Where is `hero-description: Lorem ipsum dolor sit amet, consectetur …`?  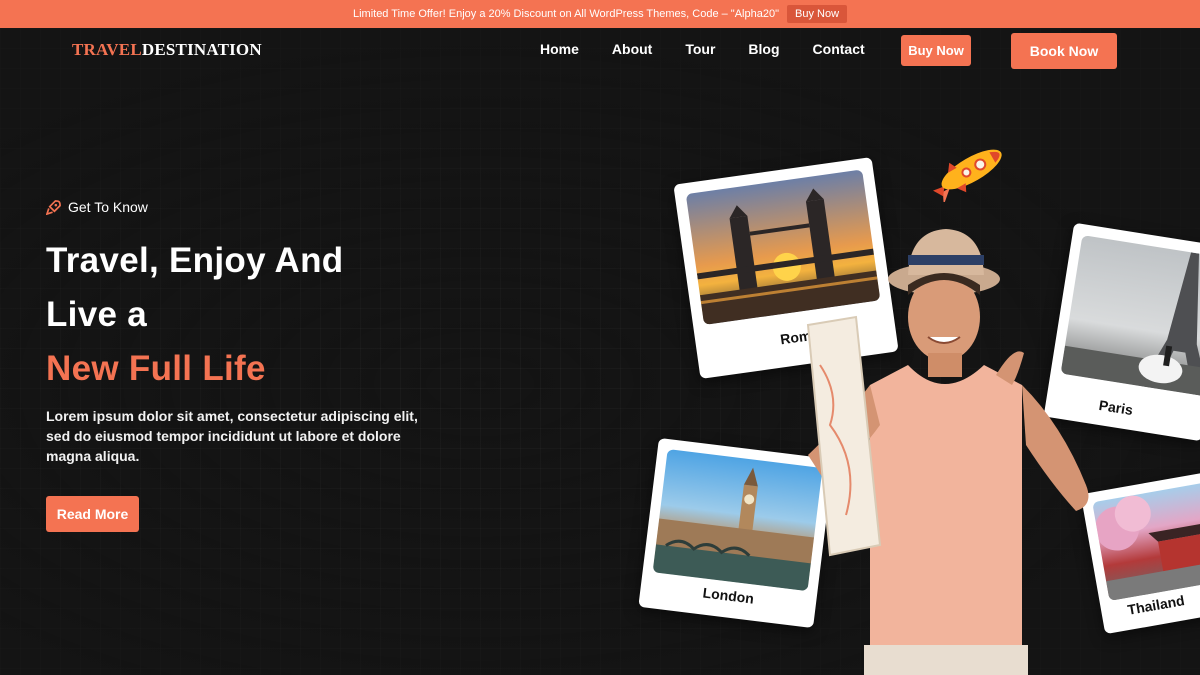
hero-description: Lorem ipsum dolor sit amet, consectetur … is located at coordinates (232, 436).